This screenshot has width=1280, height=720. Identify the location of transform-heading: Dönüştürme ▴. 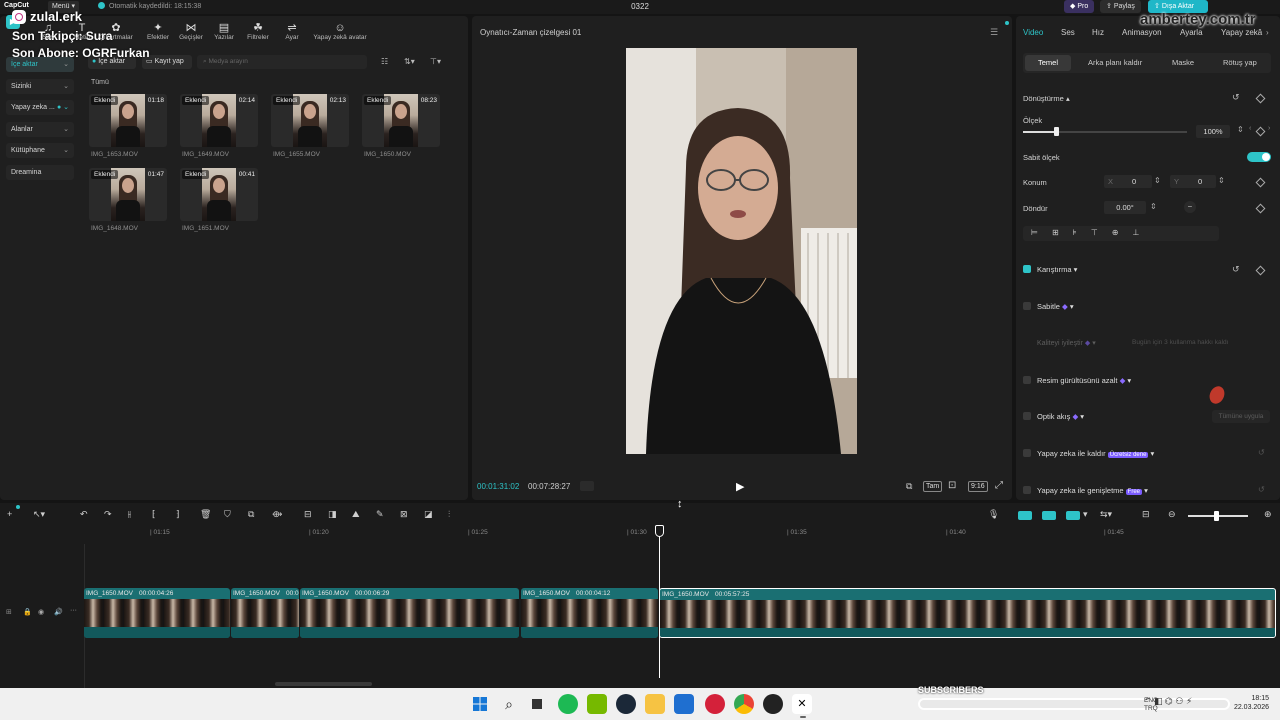
(1046, 98).